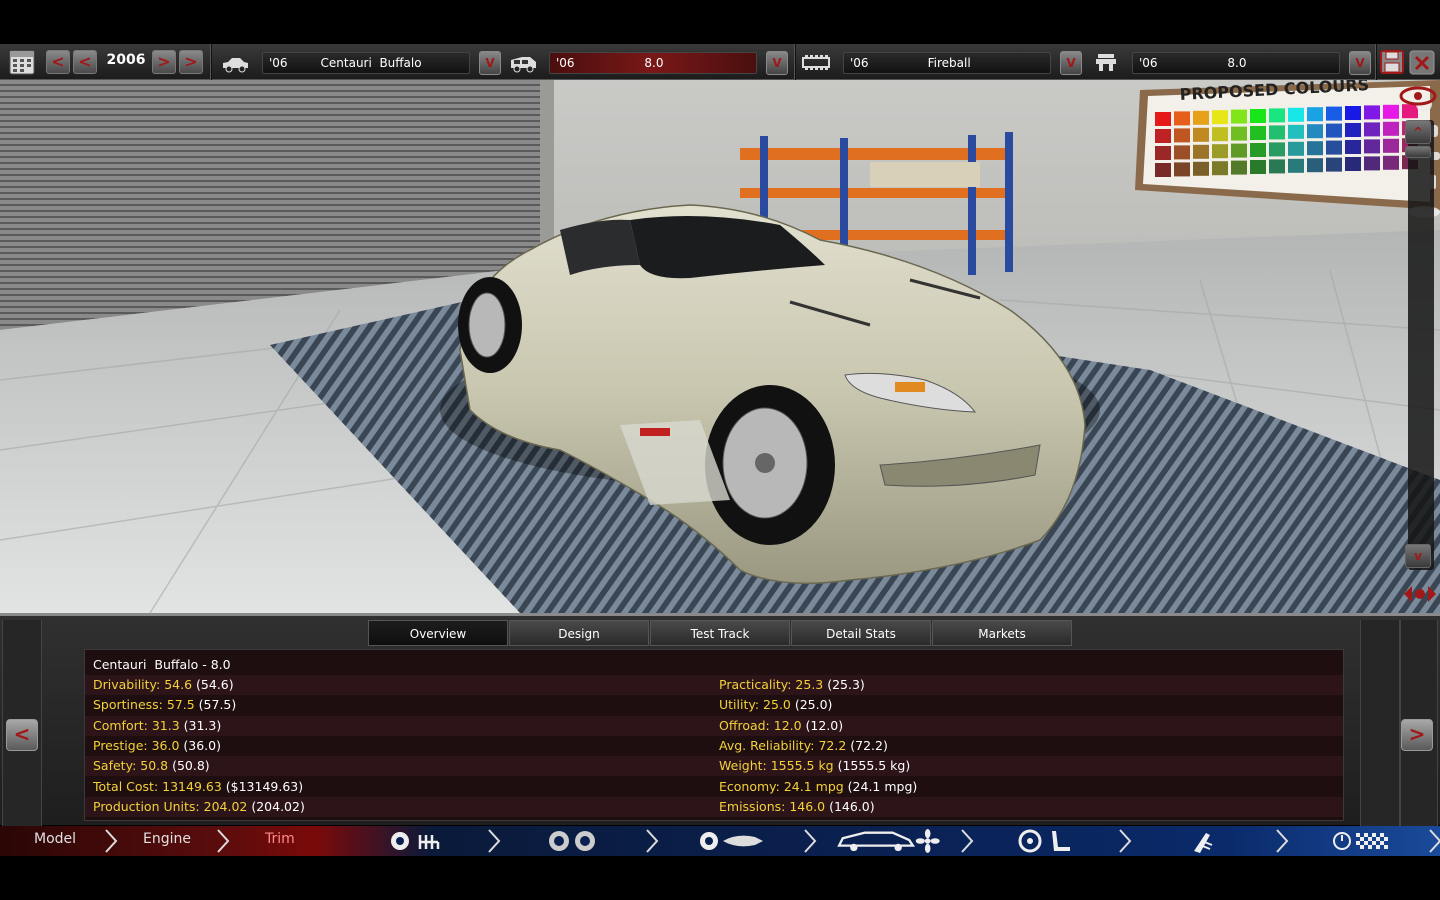 This screenshot has height=900, width=1440. I want to click on stat-left: Prestige: 36.0 (36.0), so click(157, 745).